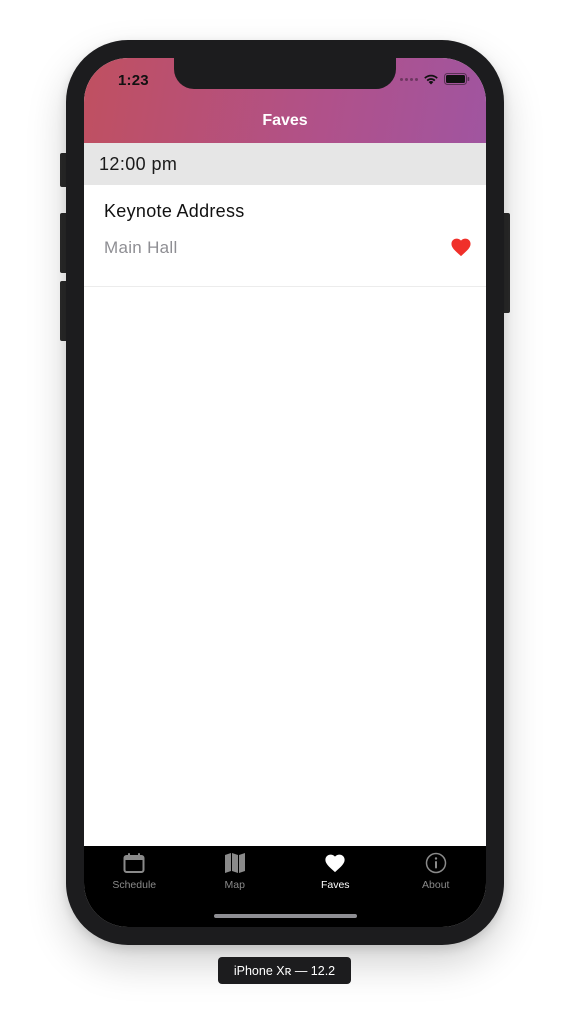 The width and height of the screenshot is (570, 1020). I want to click on tab-label: Schedule, so click(134, 885).